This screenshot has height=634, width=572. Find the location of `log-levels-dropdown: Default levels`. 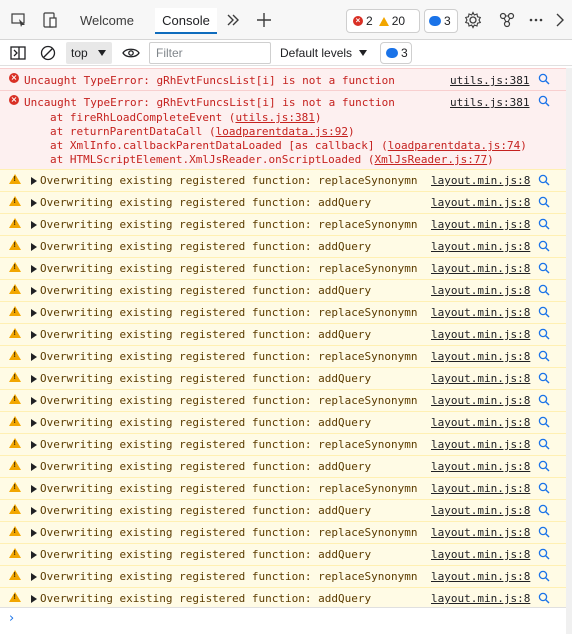

log-levels-dropdown: Default levels is located at coordinates (324, 53).